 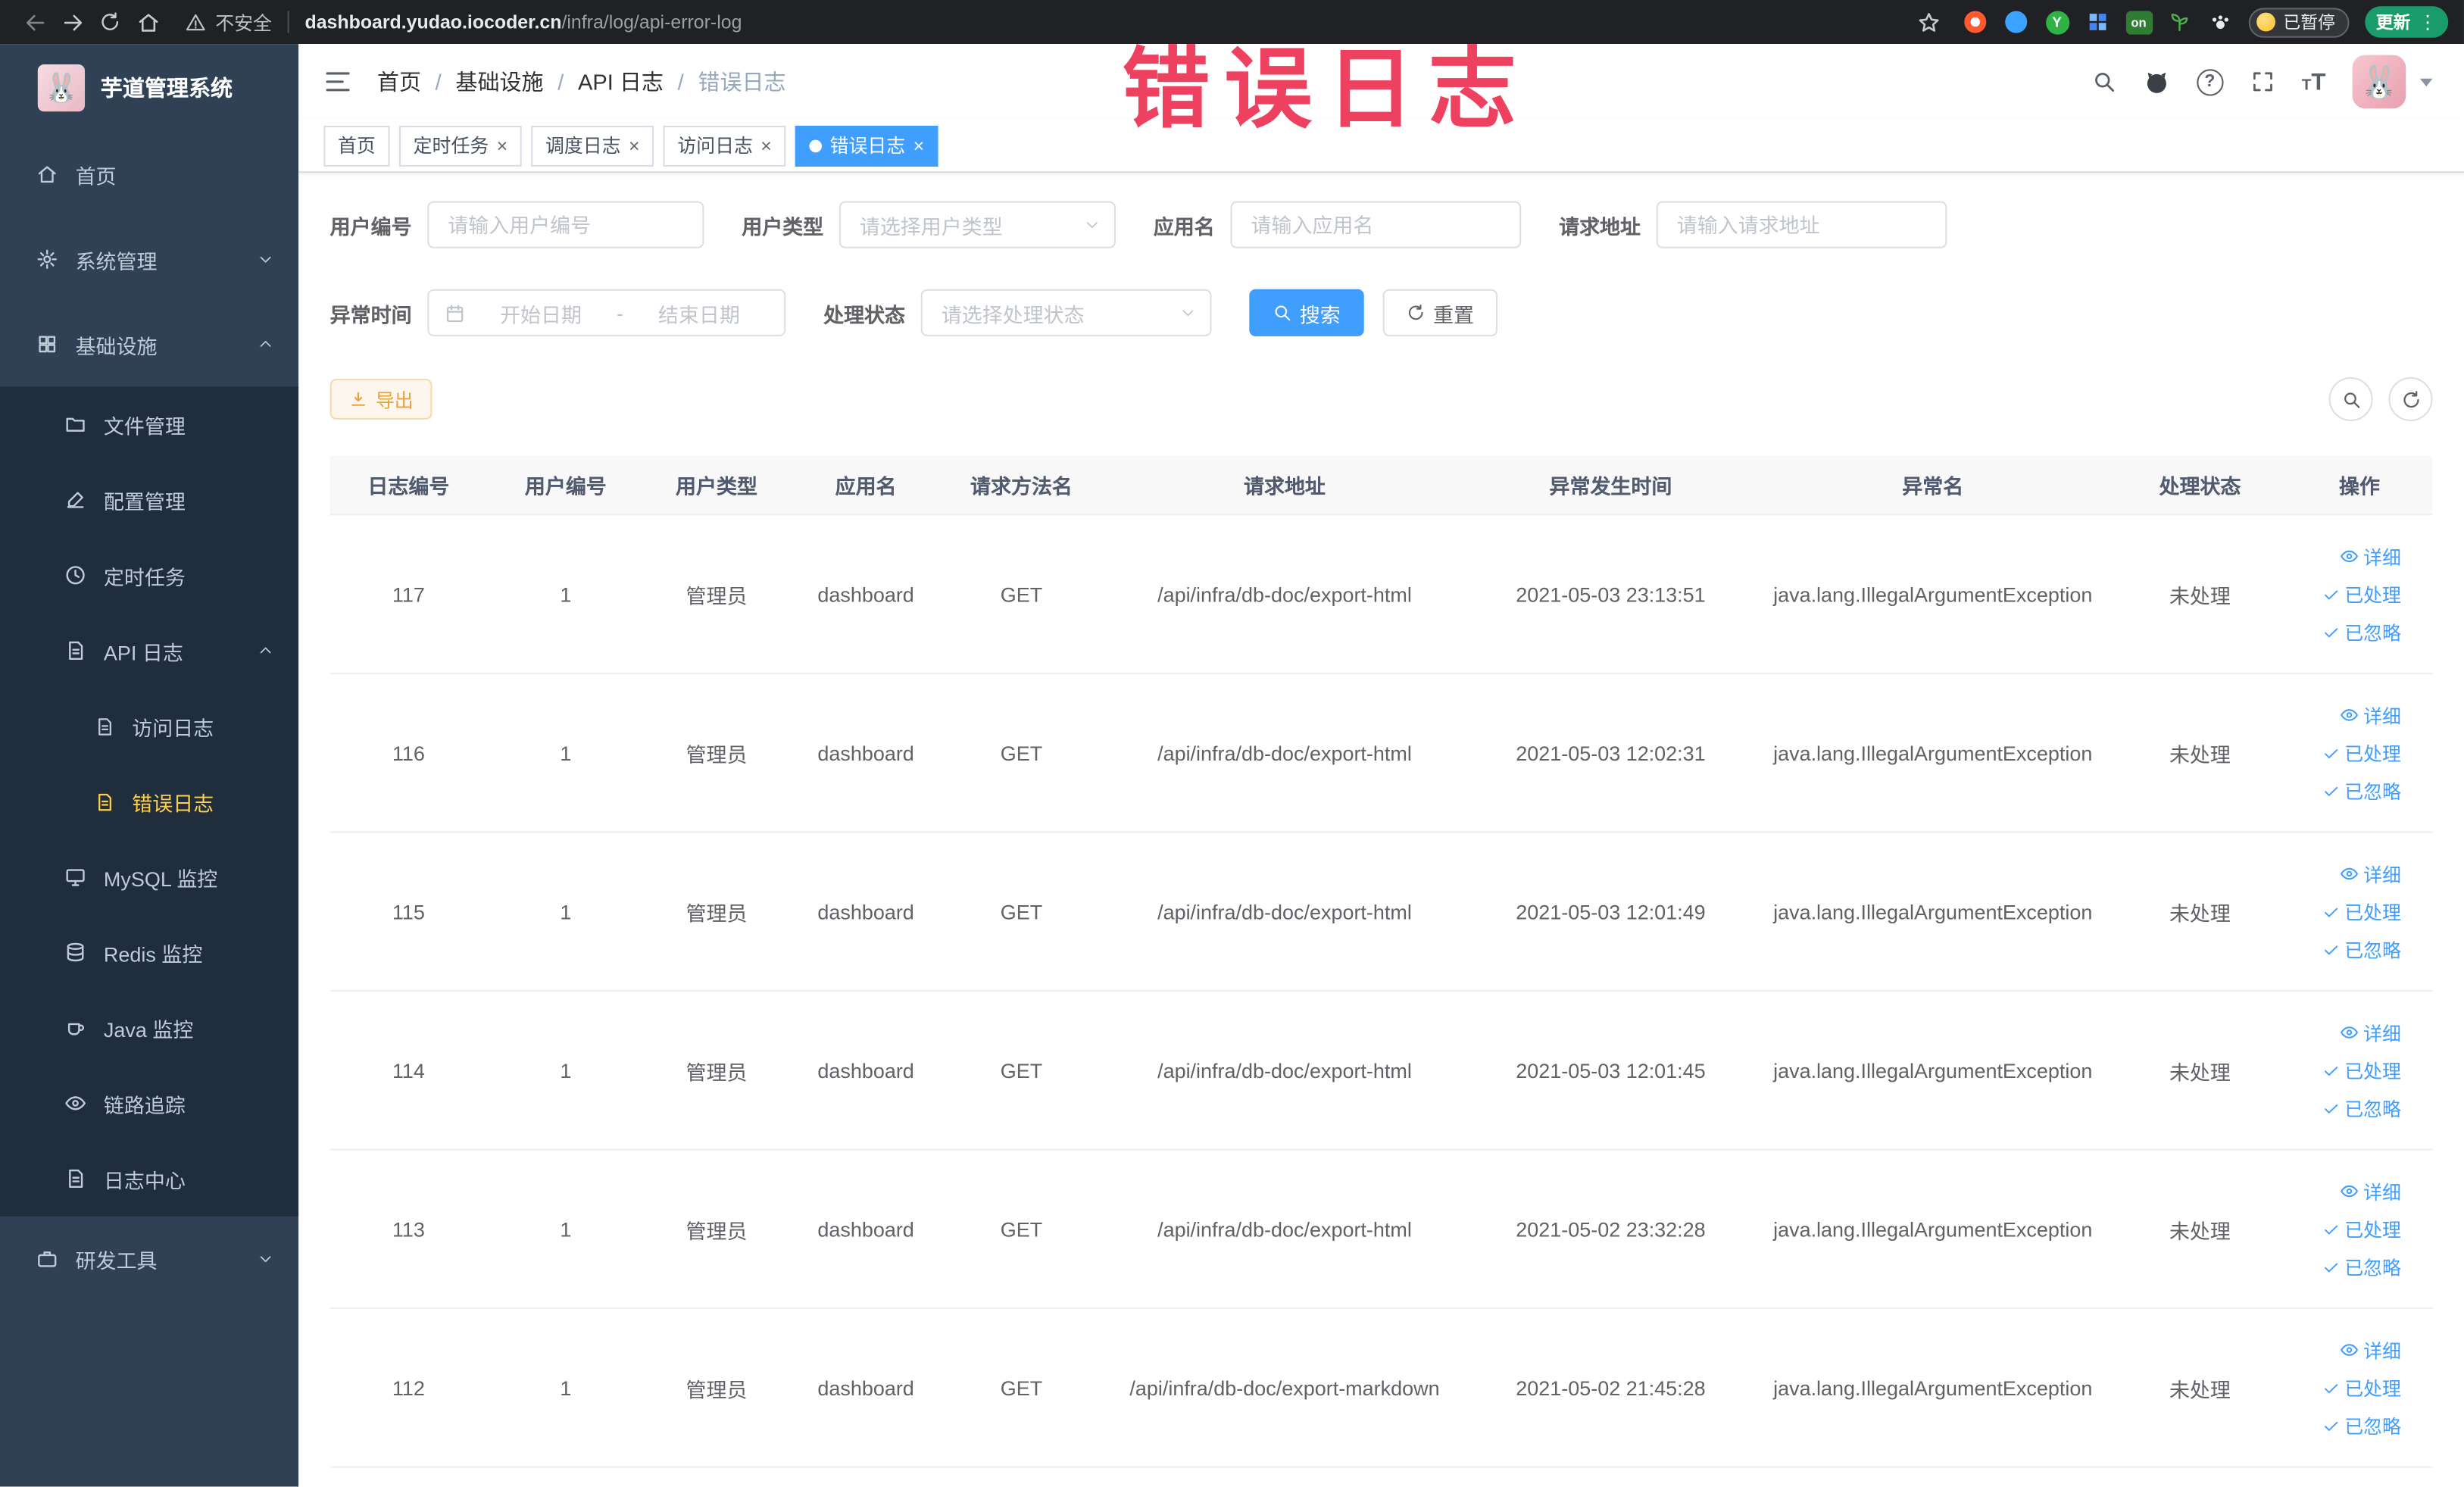 I want to click on extension-grid-icon, so click(x=2097, y=21).